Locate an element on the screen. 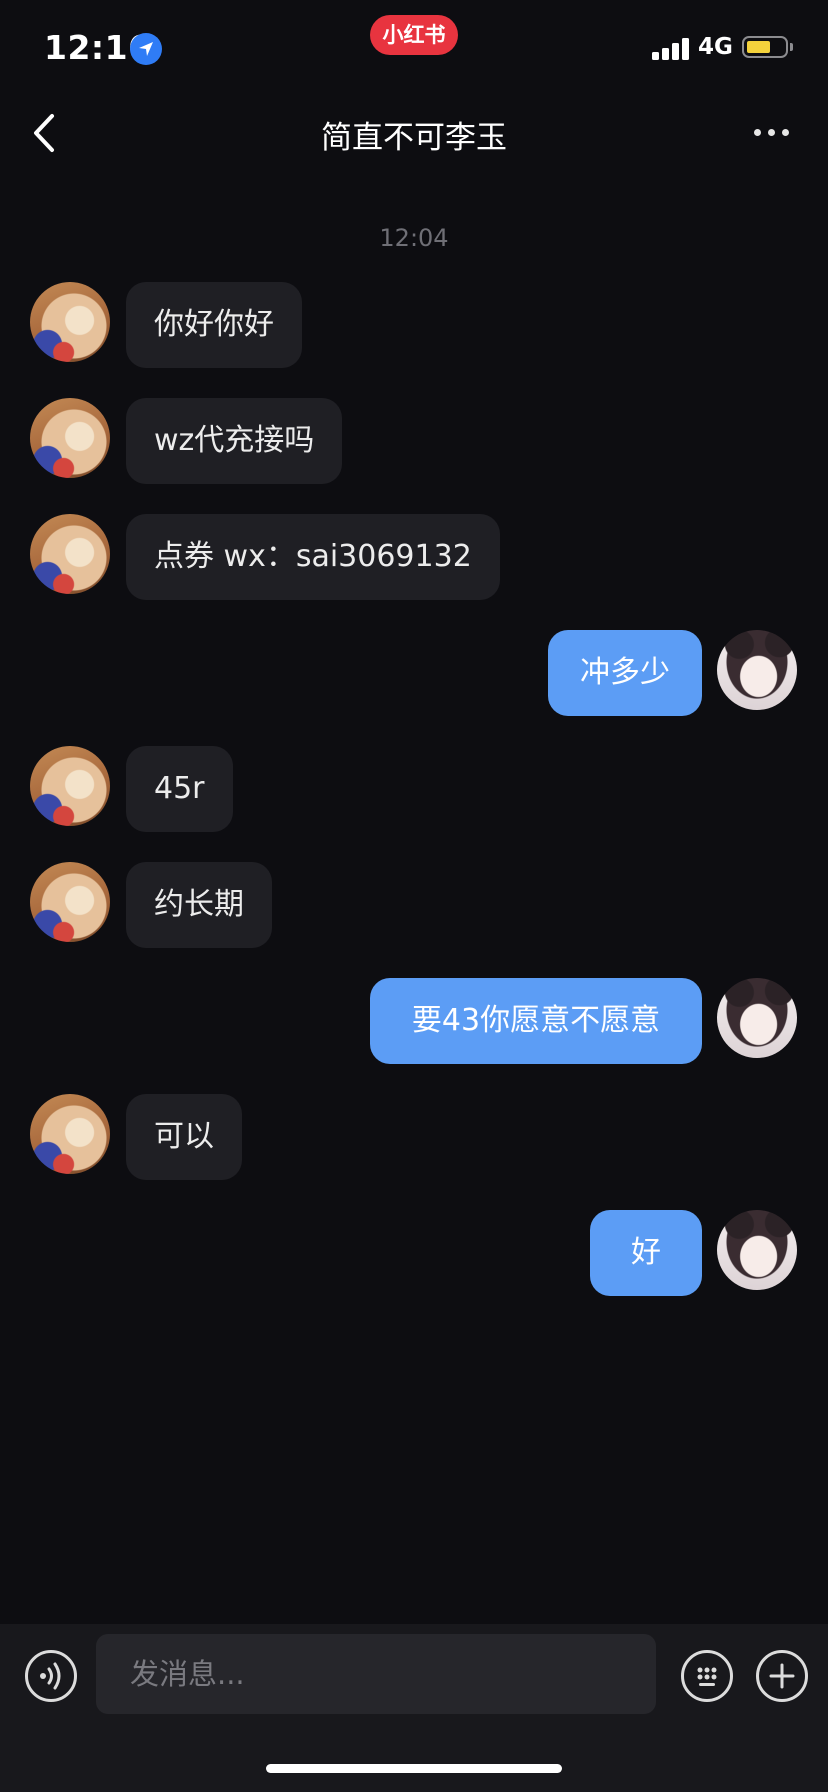 Image resolution: width=828 pixels, height=1792 pixels. plus-icon is located at coordinates (782, 1676).